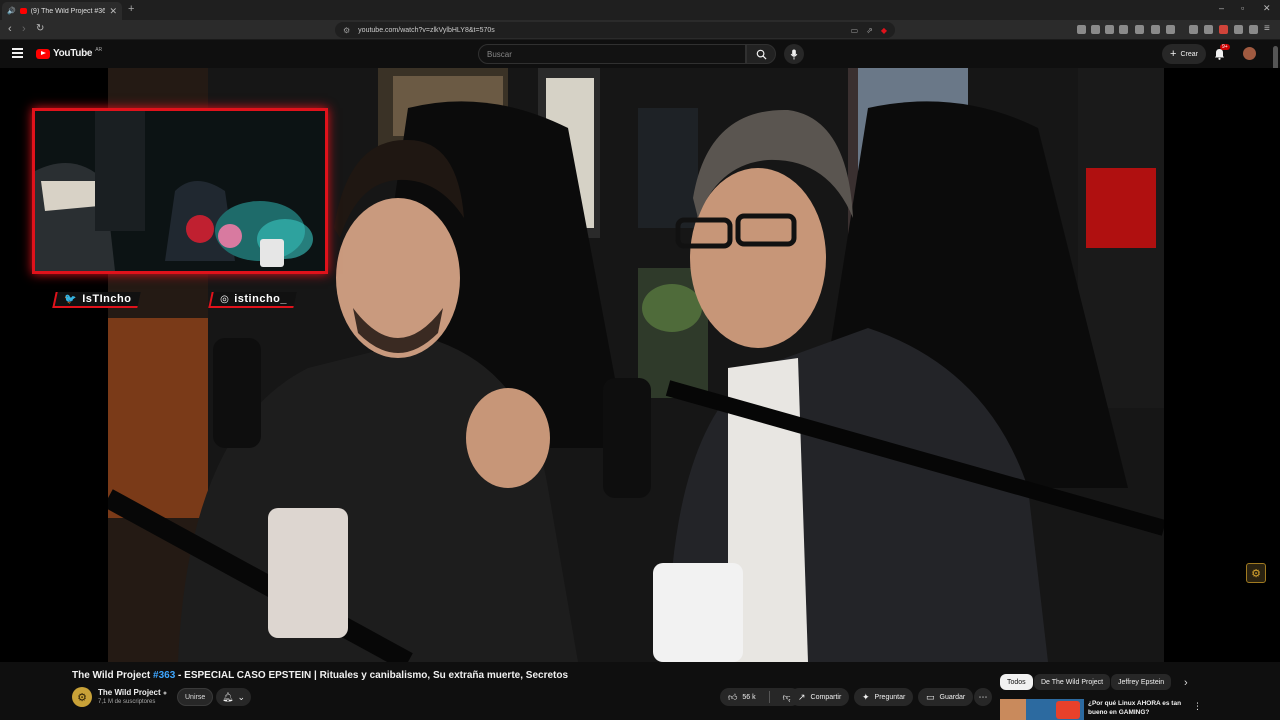  Describe the element at coordinates (499, 54) in the screenshot. I see `search-placeholder: Buscar` at that location.